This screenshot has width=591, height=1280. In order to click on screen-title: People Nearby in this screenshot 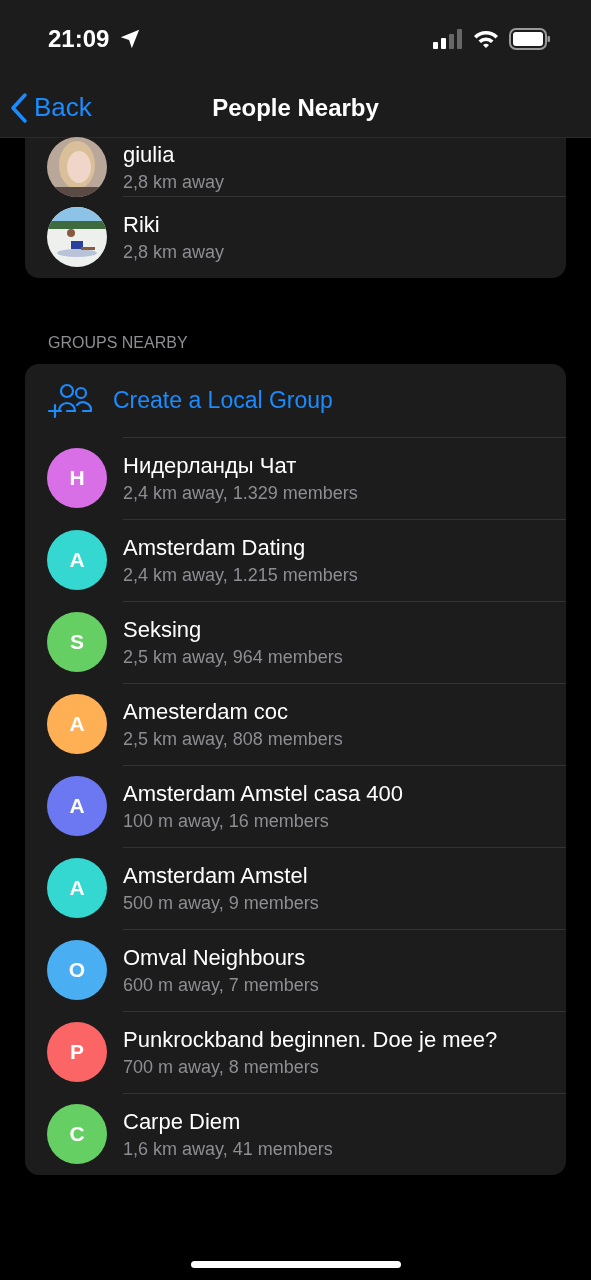, I will do `click(295, 107)`.